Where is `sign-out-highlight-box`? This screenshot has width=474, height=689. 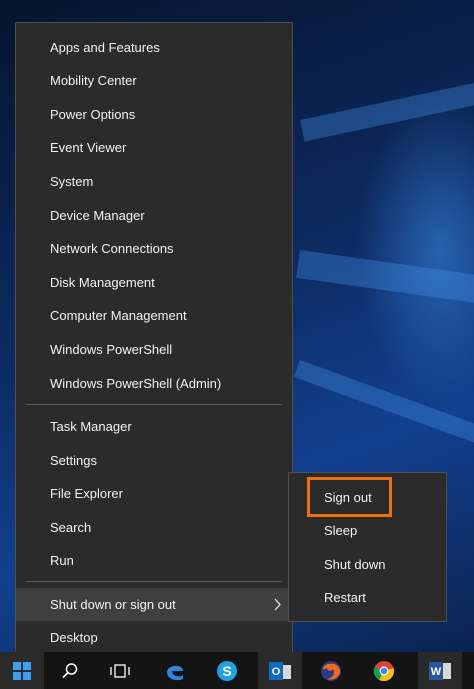 sign-out-highlight-box is located at coordinates (349, 497).